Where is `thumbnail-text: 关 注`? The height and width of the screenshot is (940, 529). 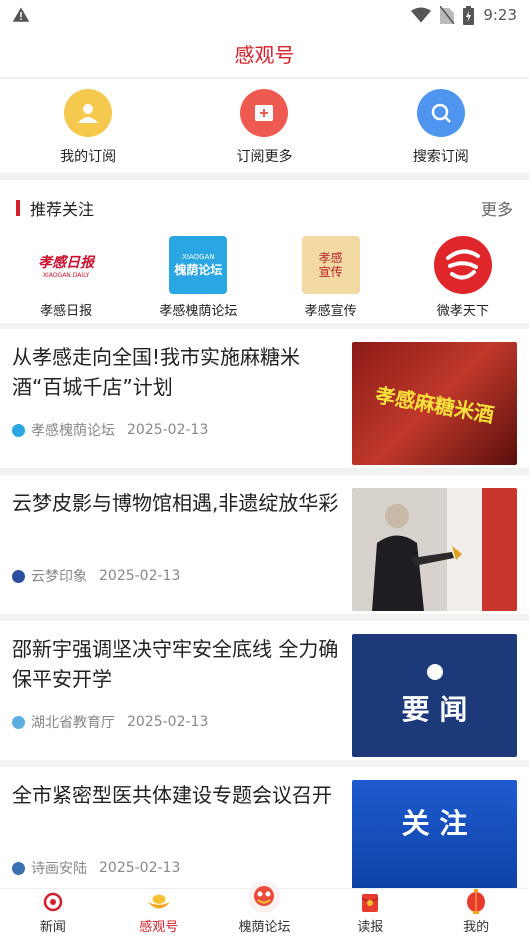
thumbnail-text: 关 注 is located at coordinates (434, 823).